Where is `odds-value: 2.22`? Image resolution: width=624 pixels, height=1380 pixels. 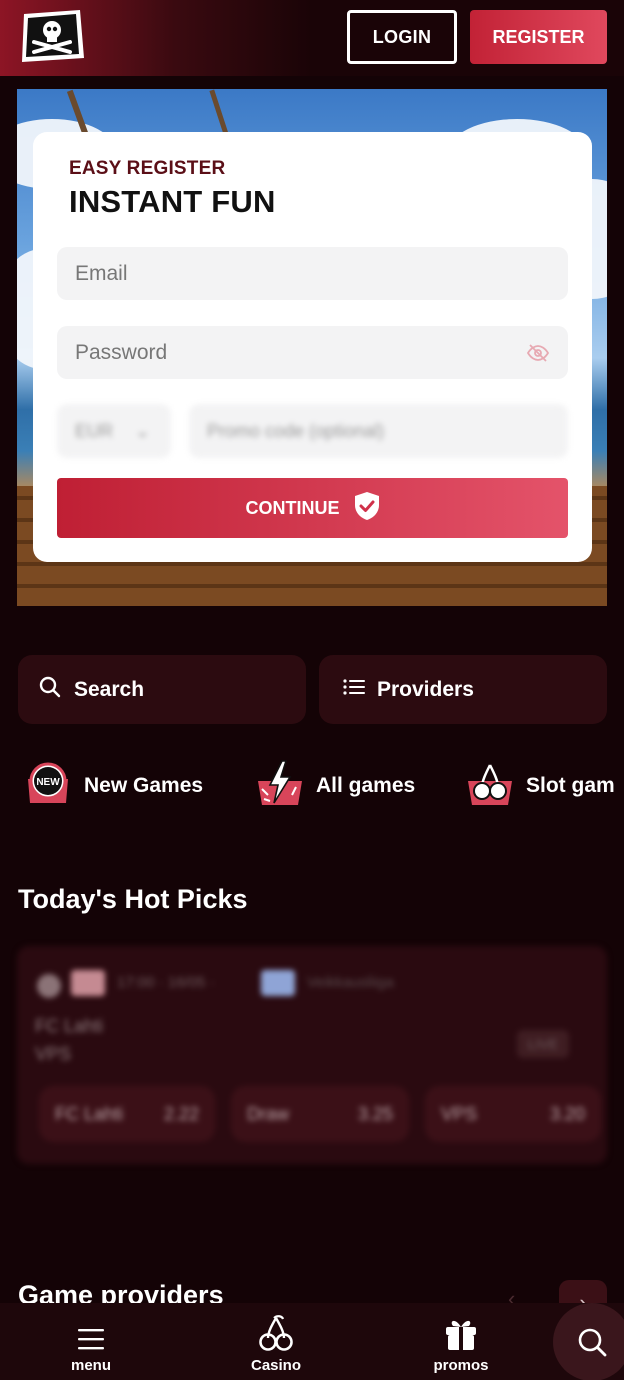 odds-value: 2.22 is located at coordinates (181, 1113).